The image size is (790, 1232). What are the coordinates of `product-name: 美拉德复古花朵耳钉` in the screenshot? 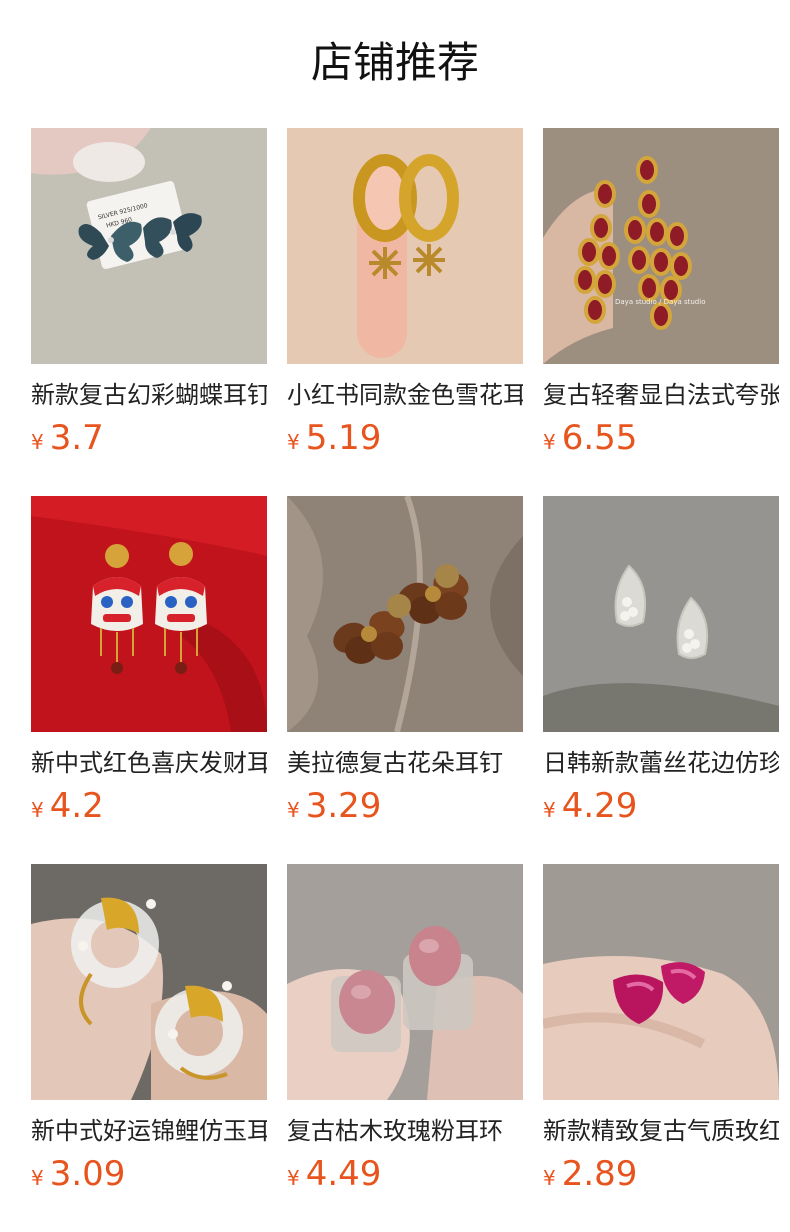 It's located at (405, 763).